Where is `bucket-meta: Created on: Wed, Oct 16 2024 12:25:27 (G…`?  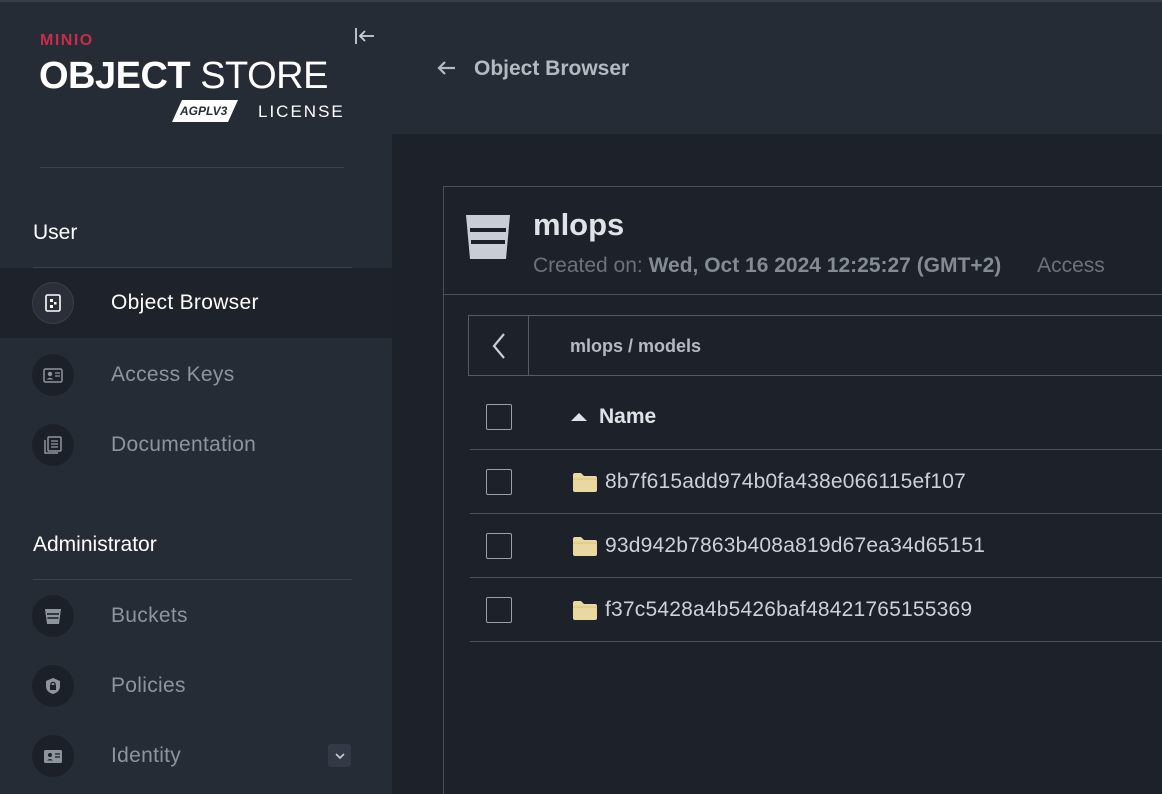
bucket-meta: Created on: Wed, Oct 16 2024 12:25:27 (G… is located at coordinates (819, 266).